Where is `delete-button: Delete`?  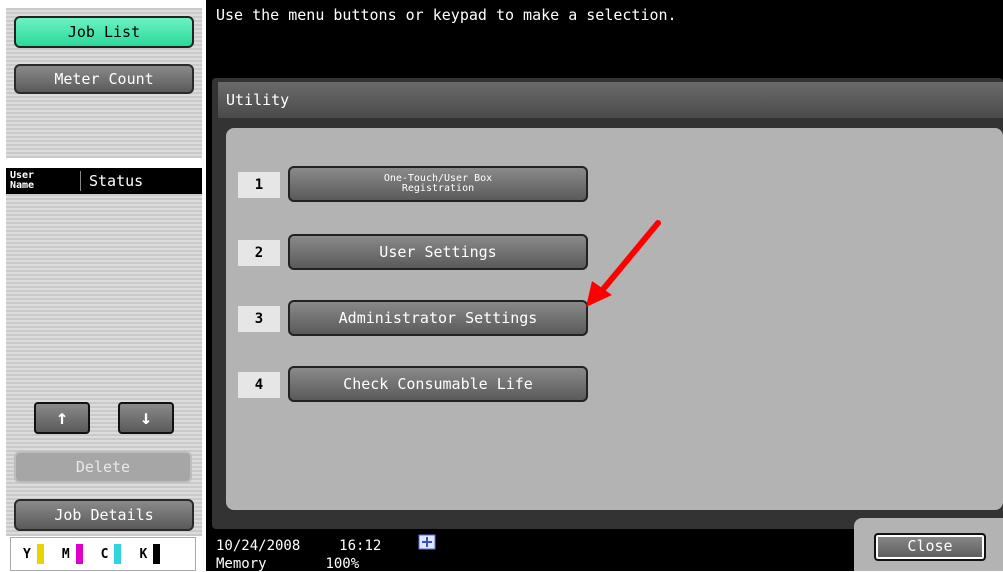 delete-button: Delete is located at coordinates (103, 467).